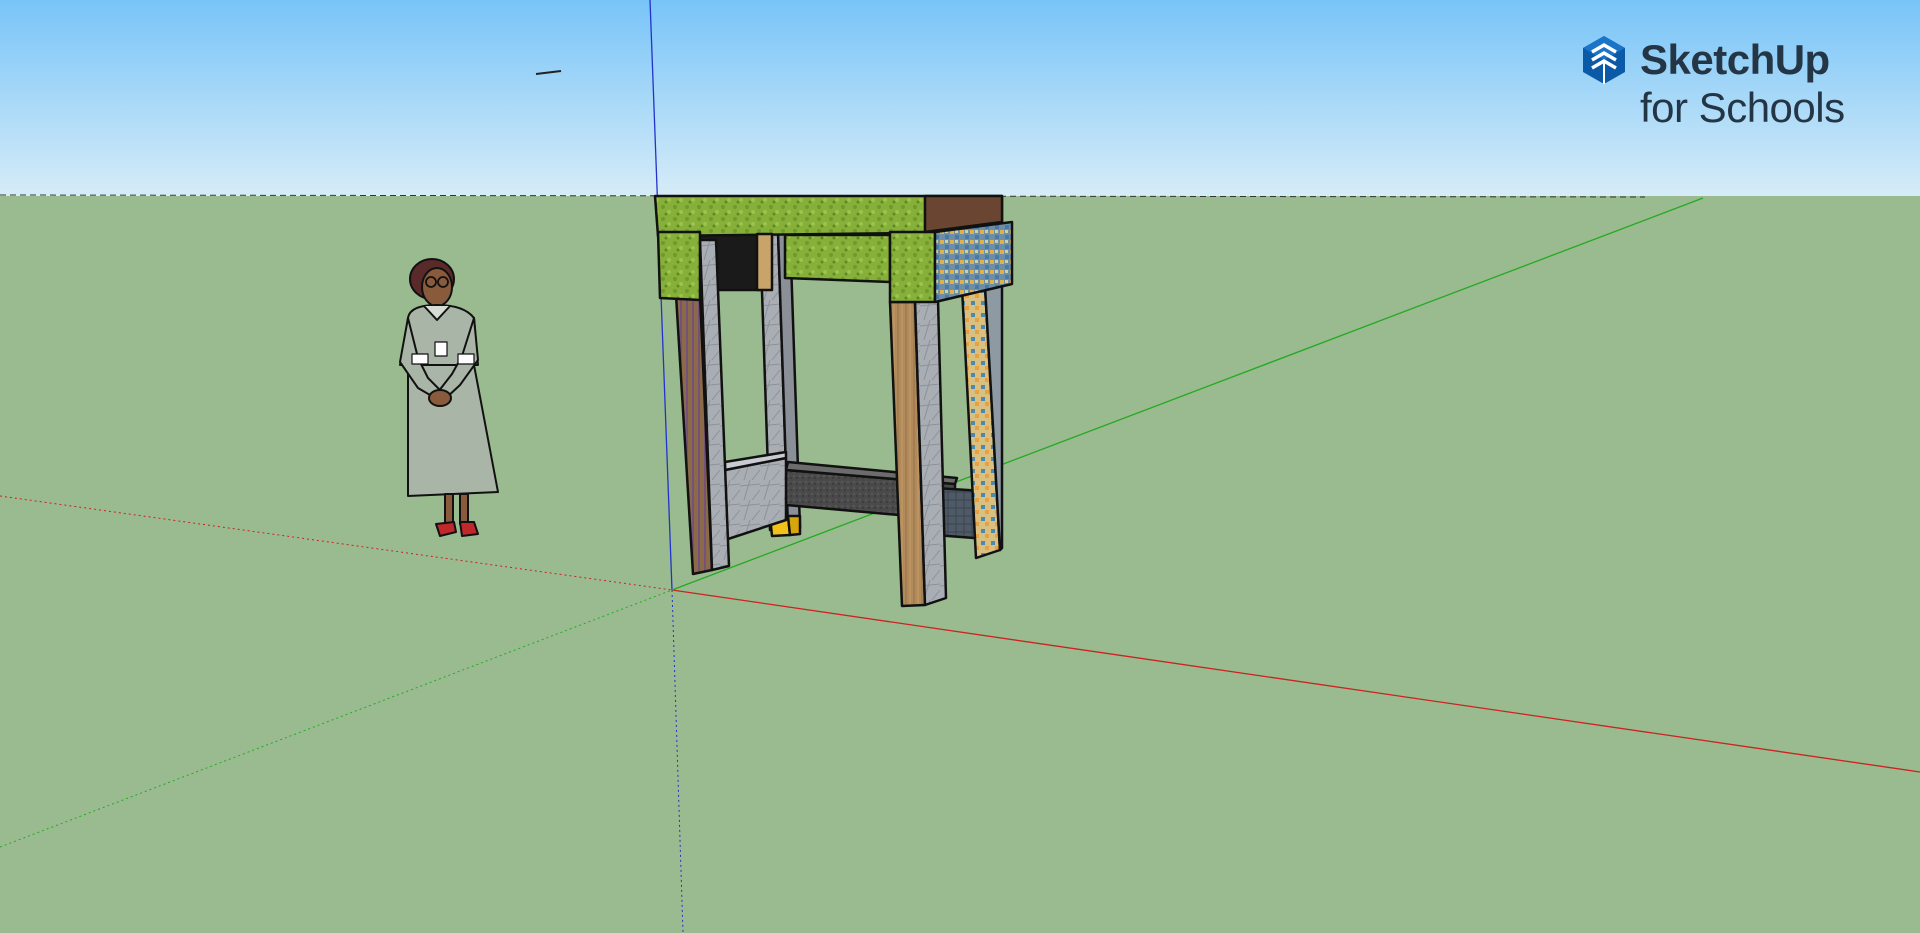 The height and width of the screenshot is (933, 1920). What do you see at coordinates (1735, 59) in the screenshot?
I see `brand-name: SketchUp` at bounding box center [1735, 59].